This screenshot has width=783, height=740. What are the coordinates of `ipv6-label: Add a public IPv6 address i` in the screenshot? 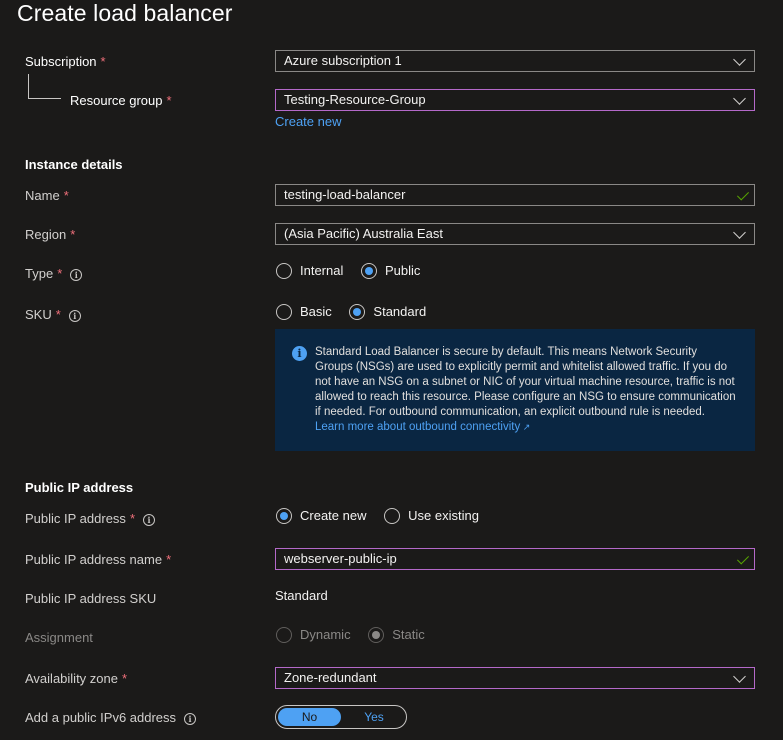 It's located at (111, 717).